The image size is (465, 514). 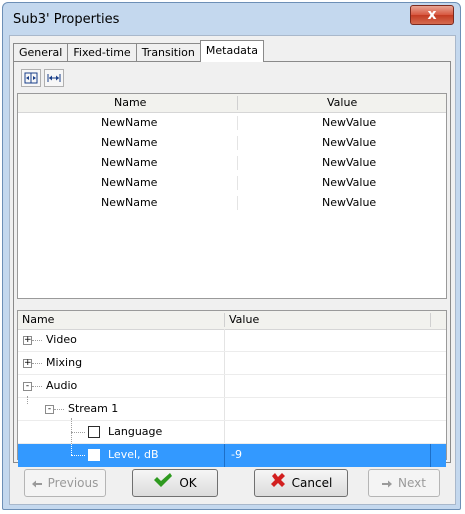 I want to click on tree-label: Video, so click(x=61, y=339).